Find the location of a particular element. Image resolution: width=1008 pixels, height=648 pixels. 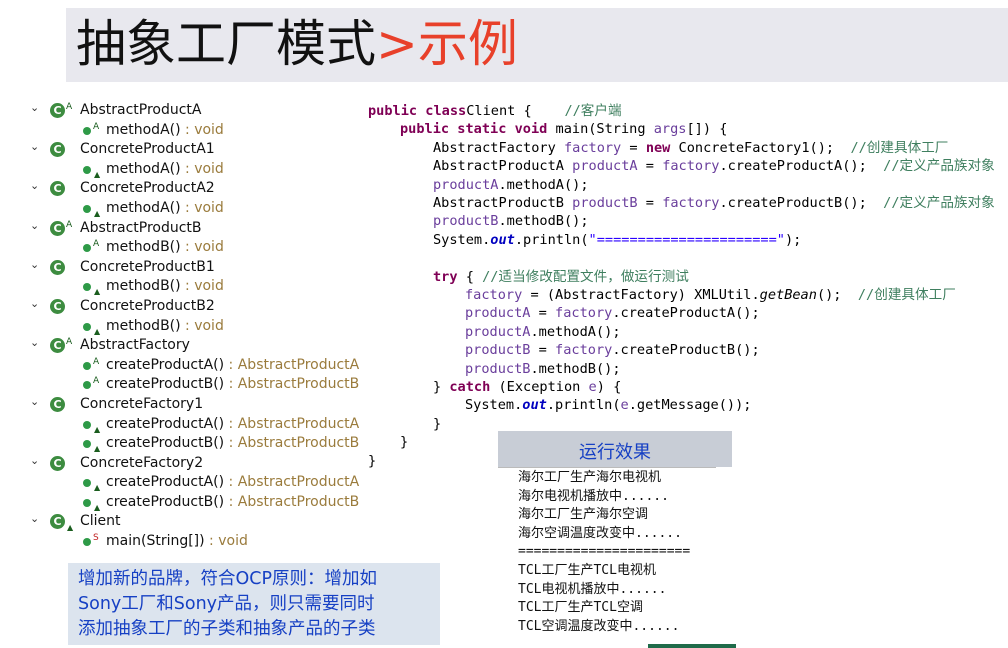

code-token: productB is located at coordinates (605, 203).